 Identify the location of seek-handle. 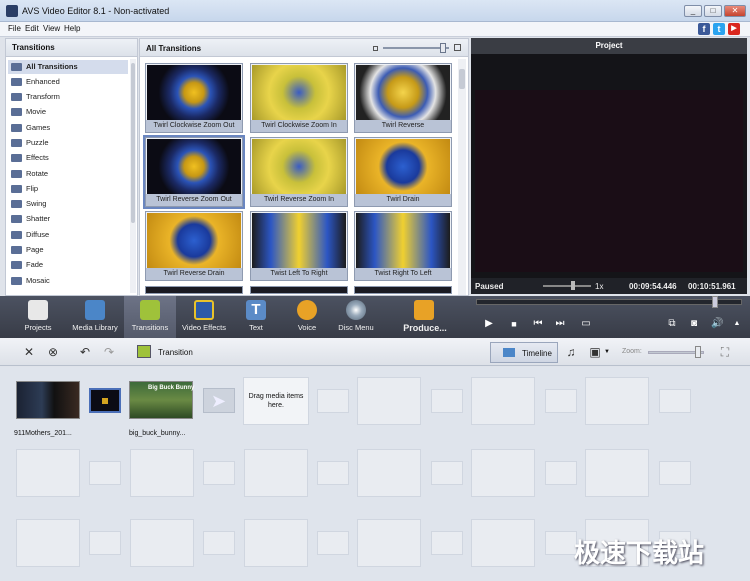
(715, 302).